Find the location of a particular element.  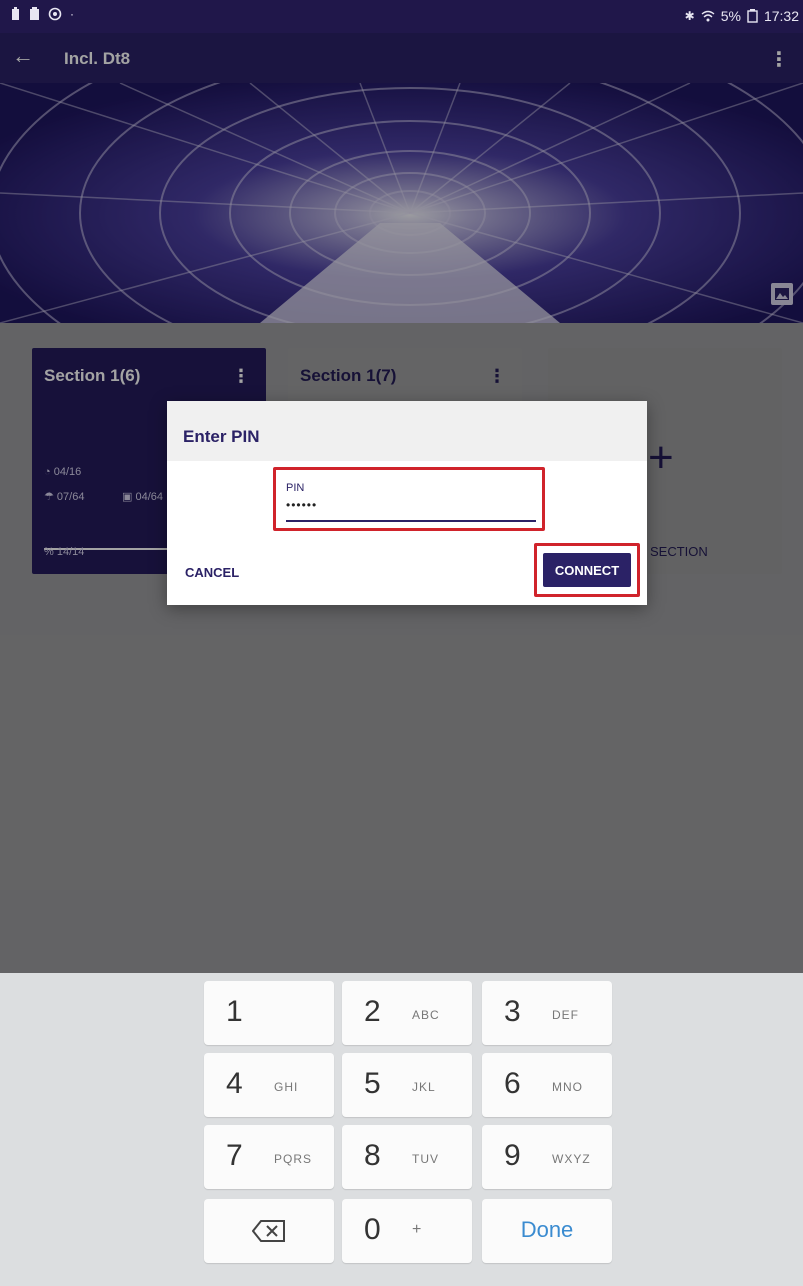

backspace-key is located at coordinates (269, 1231).